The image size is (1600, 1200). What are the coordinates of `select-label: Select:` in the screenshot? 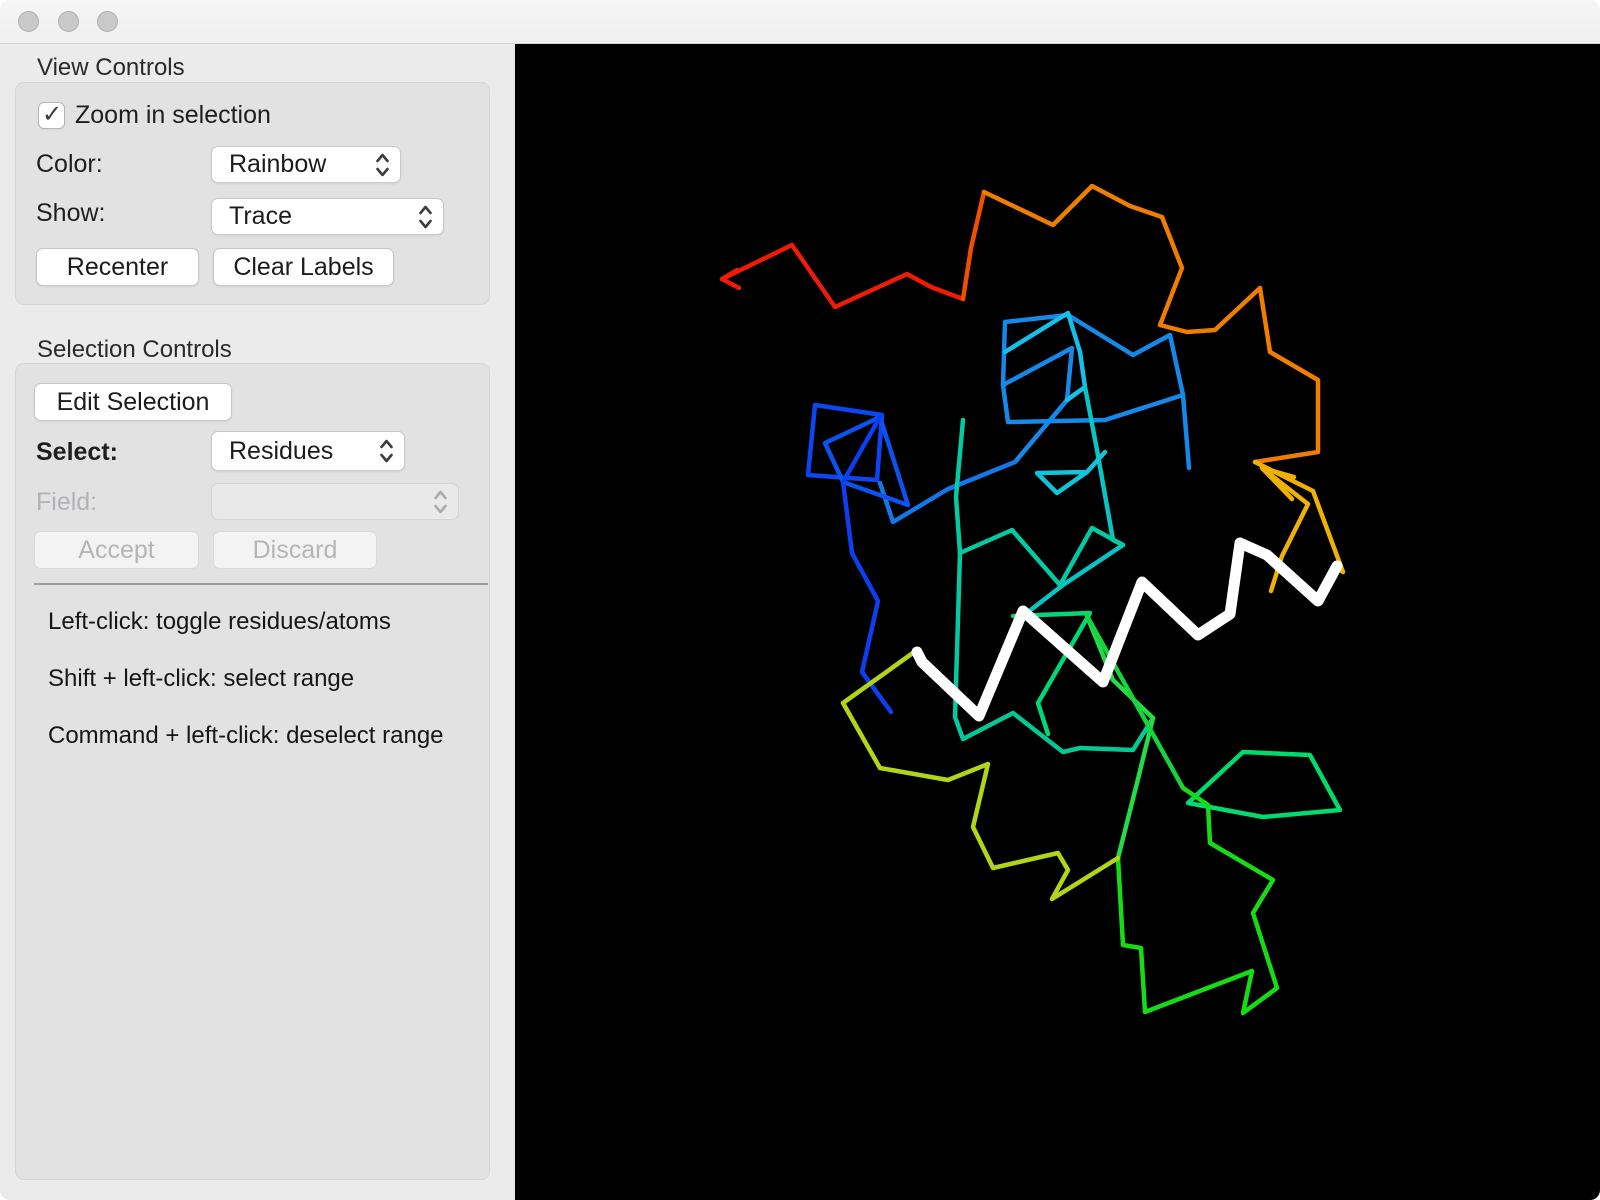 It's located at (77, 452).